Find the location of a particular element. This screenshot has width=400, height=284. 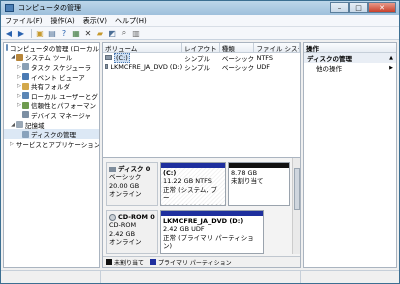

minimize-button: – is located at coordinates (339, 7).